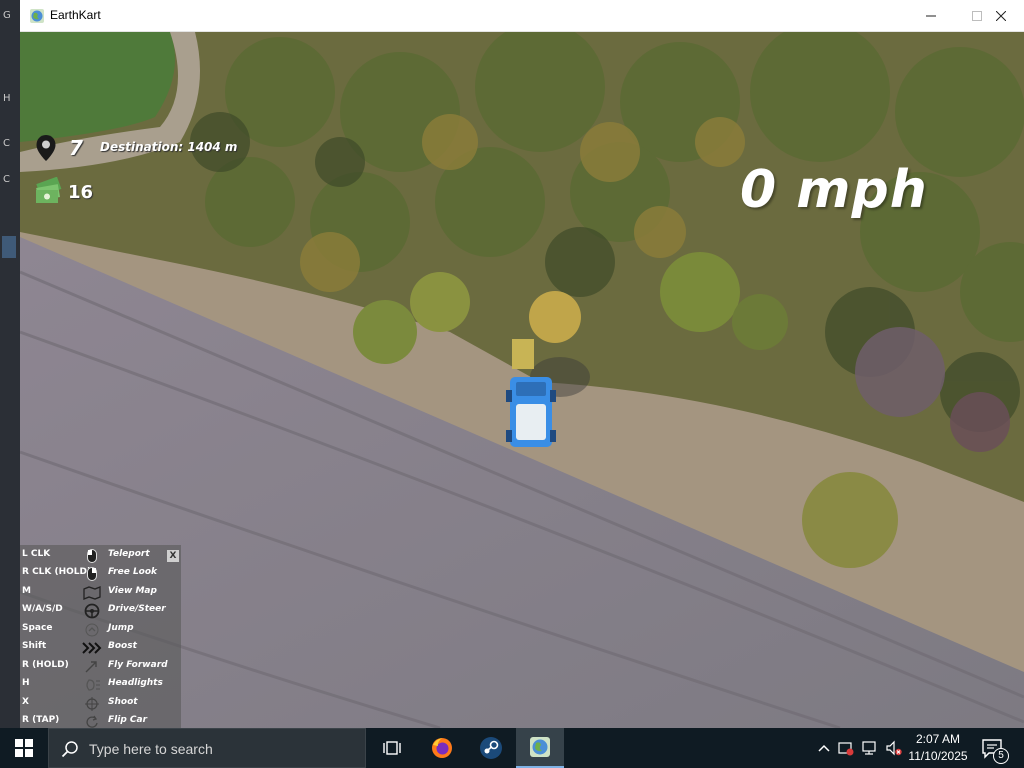 The width and height of the screenshot is (1024, 768). Describe the element at coordinates (824, 748) in the screenshot. I see `chevron-up-icon` at that location.